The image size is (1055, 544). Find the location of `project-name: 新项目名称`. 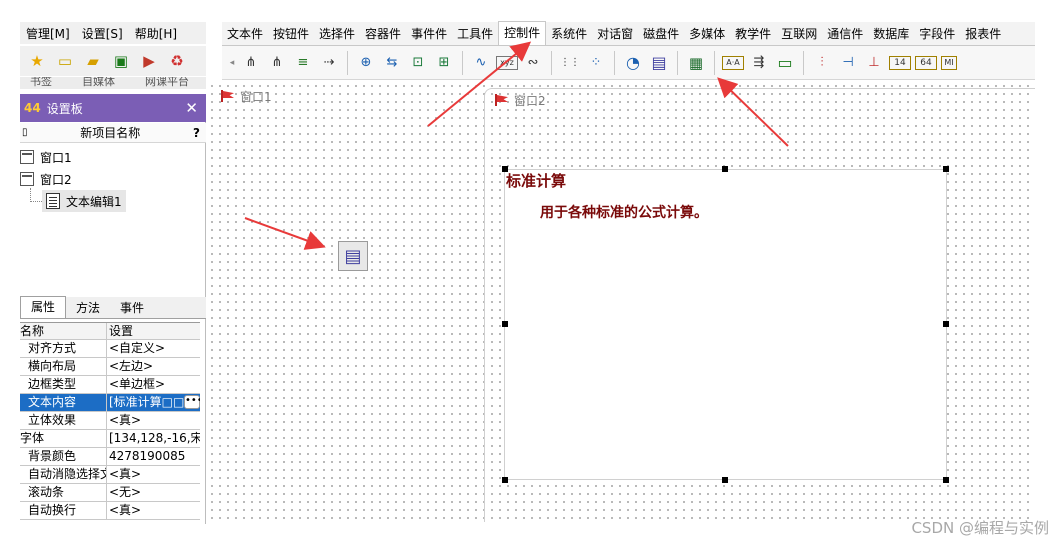

project-name: 新项目名称 is located at coordinates (110, 132).